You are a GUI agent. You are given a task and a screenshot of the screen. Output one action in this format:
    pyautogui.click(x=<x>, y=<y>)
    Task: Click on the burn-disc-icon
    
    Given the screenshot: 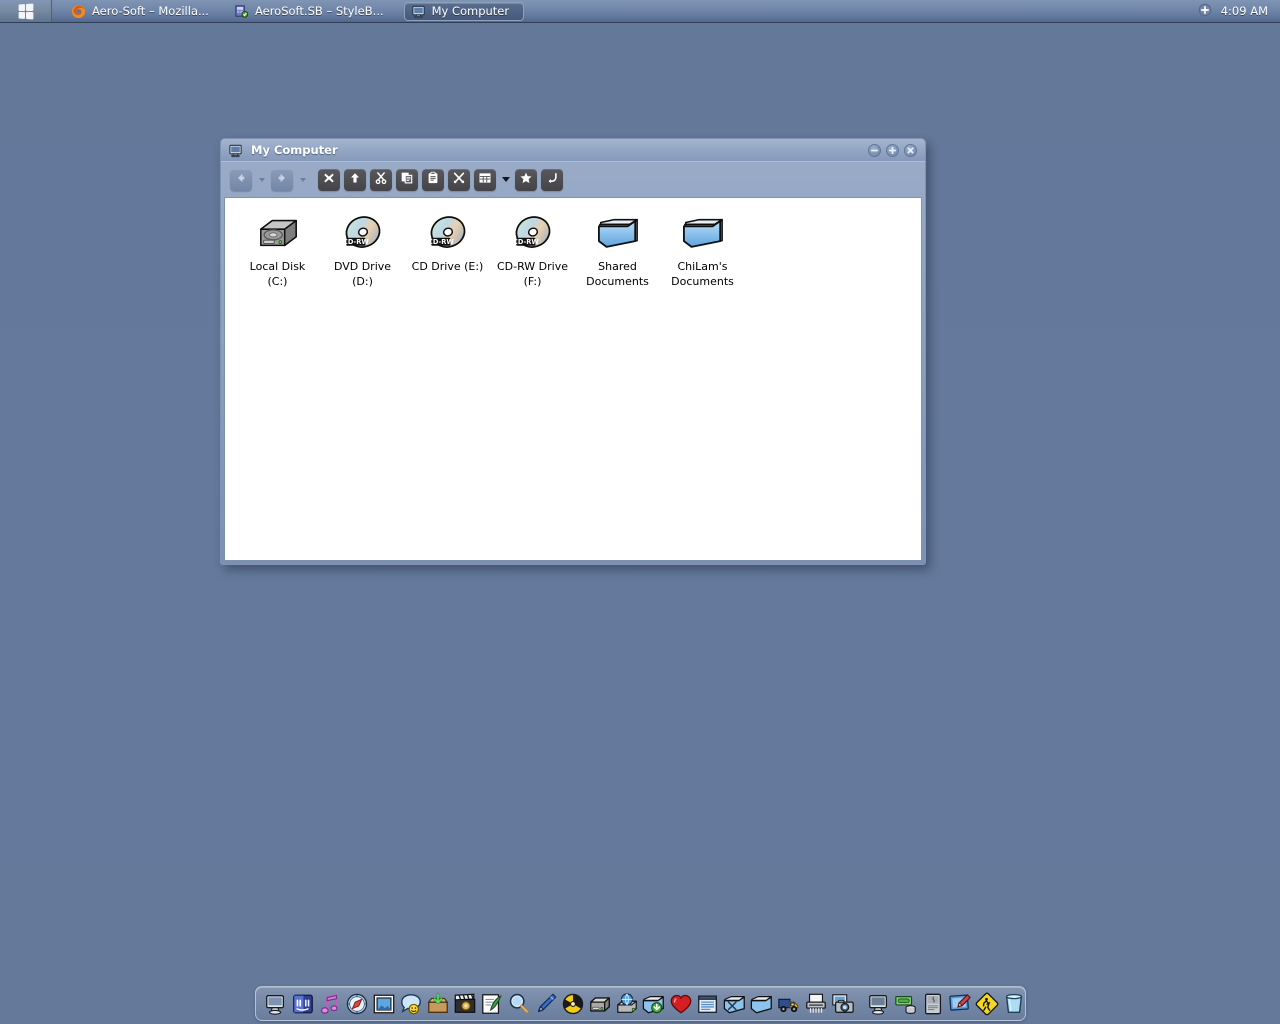 What is the action you would take?
    pyautogui.click(x=572, y=1003)
    